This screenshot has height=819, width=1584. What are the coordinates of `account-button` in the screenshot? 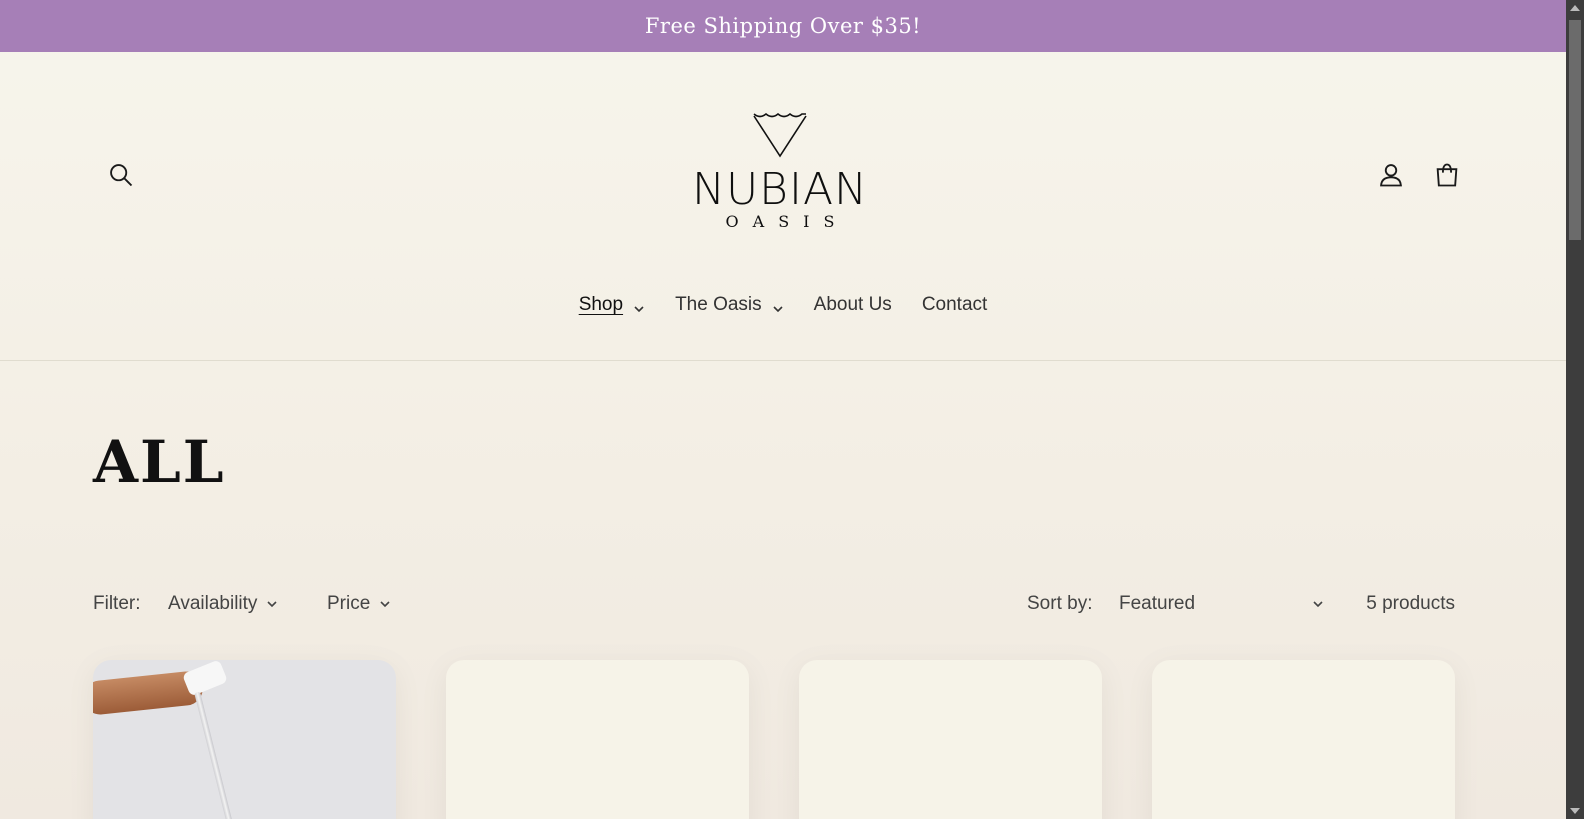 It's located at (1391, 175).